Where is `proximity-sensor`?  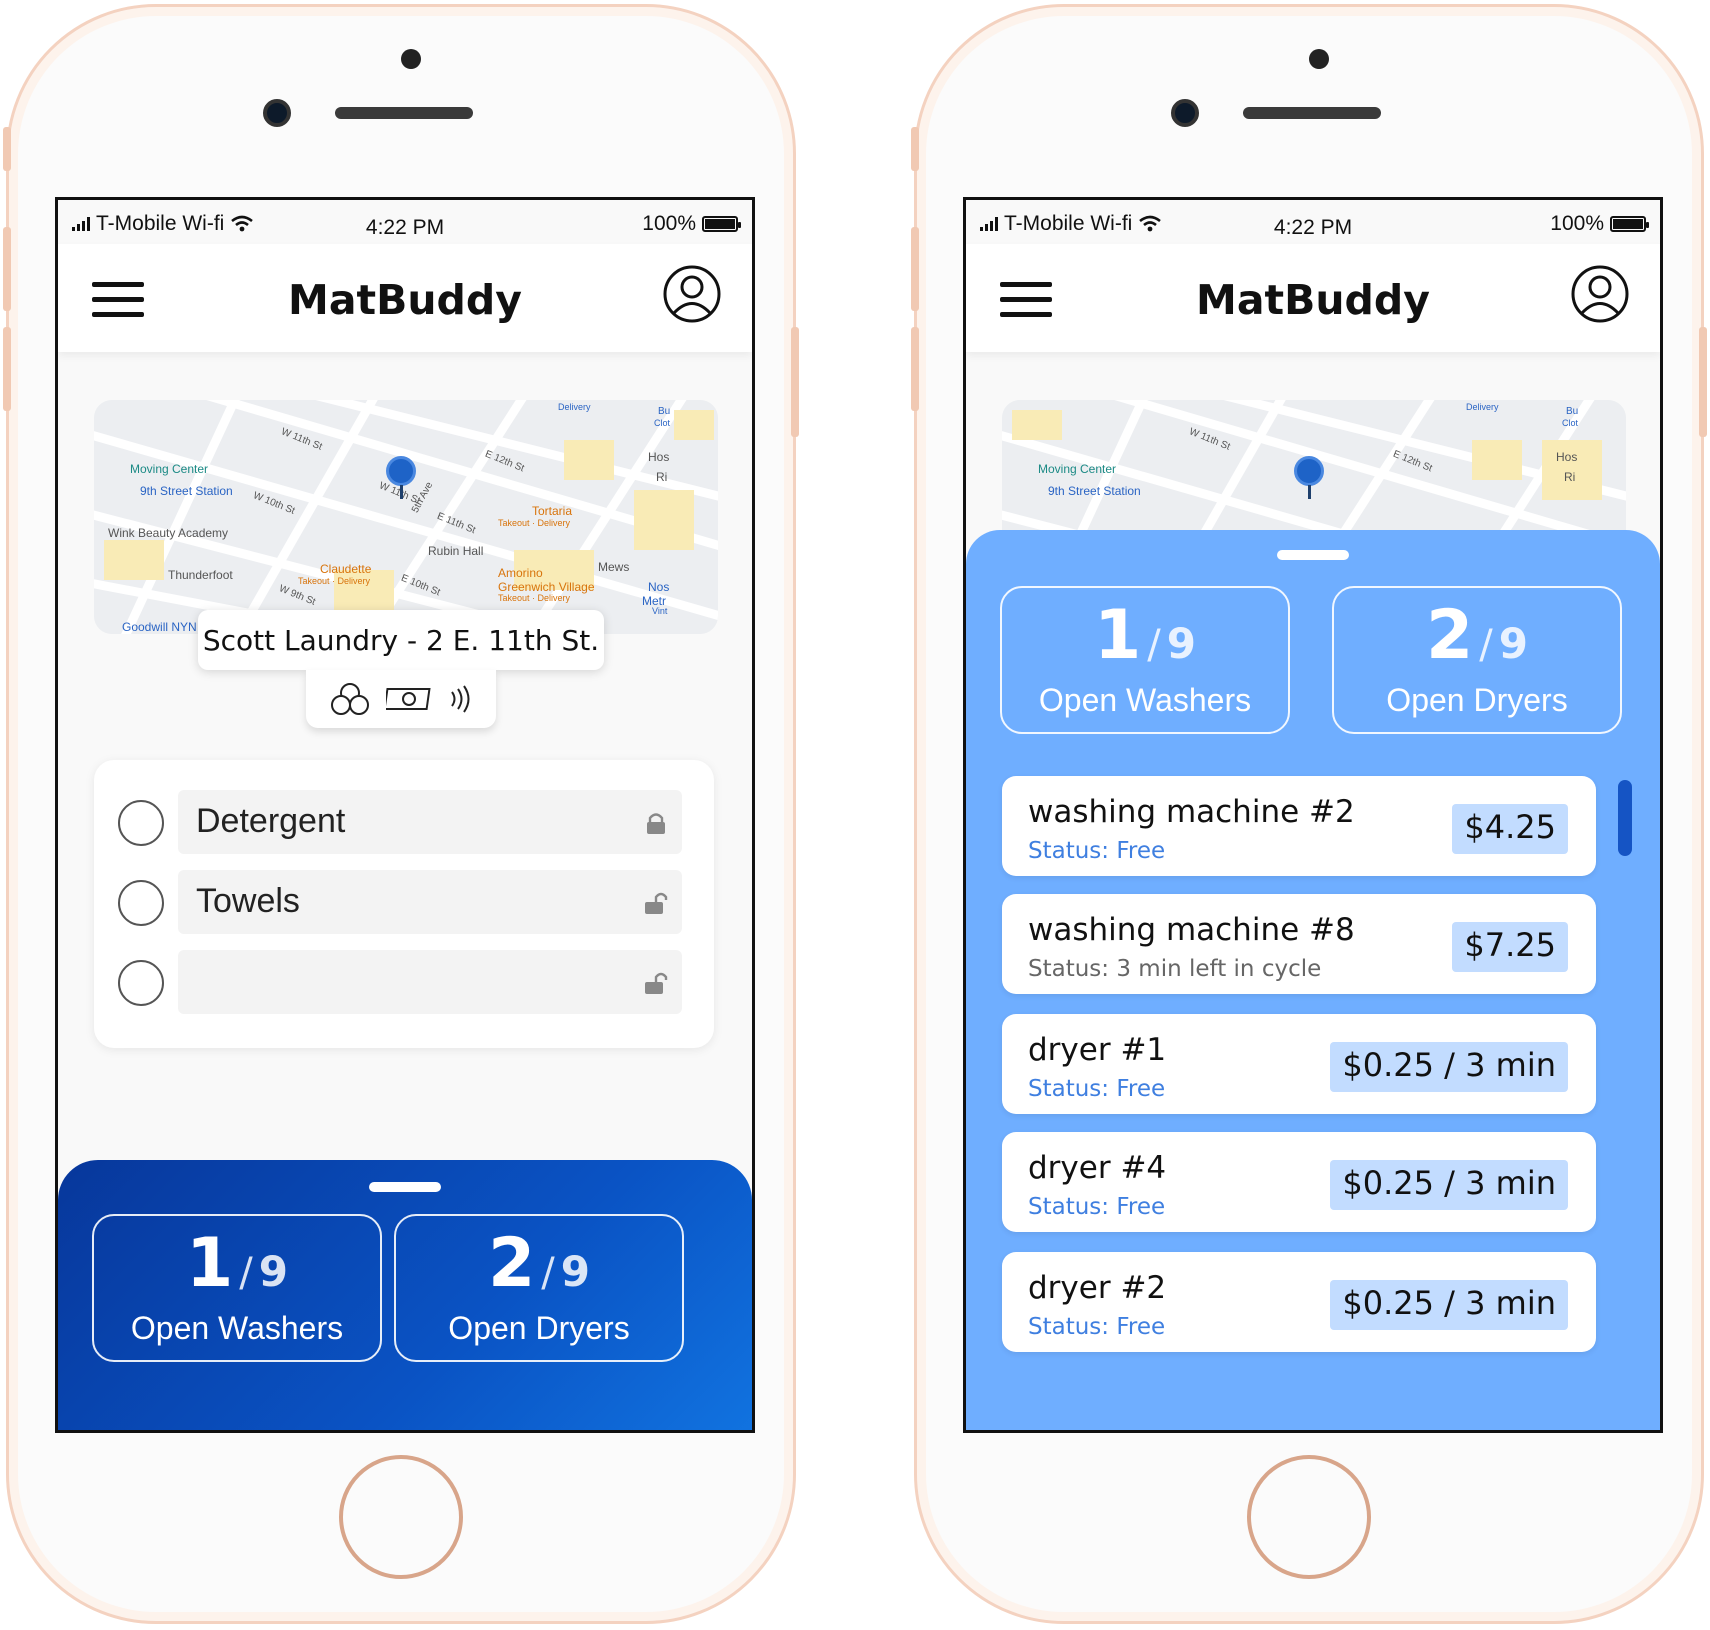
proximity-sensor is located at coordinates (1319, 59).